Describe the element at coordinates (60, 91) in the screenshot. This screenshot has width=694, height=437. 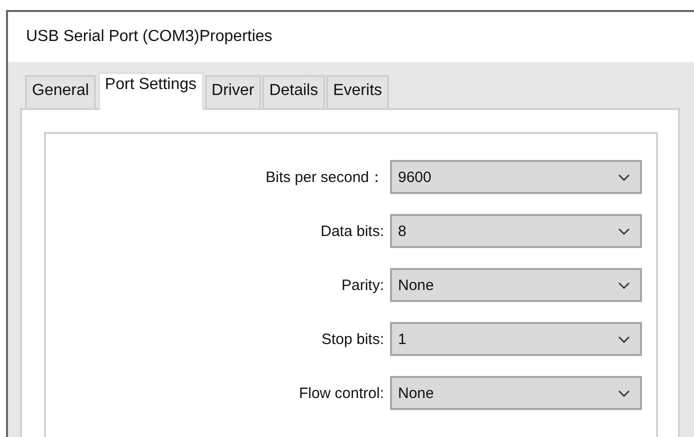
I see `tab: General` at that location.